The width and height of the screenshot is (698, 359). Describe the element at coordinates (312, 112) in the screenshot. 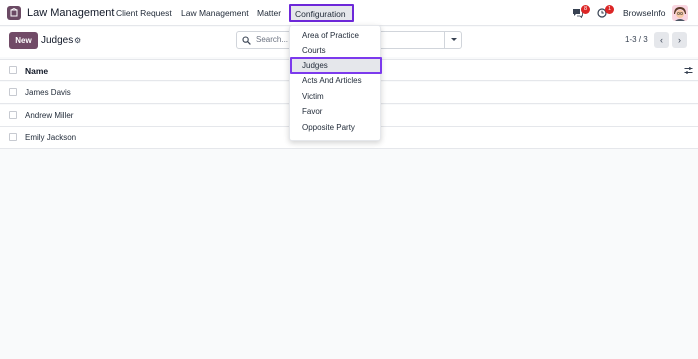

I see `menu-item-favor: Favor` at that location.